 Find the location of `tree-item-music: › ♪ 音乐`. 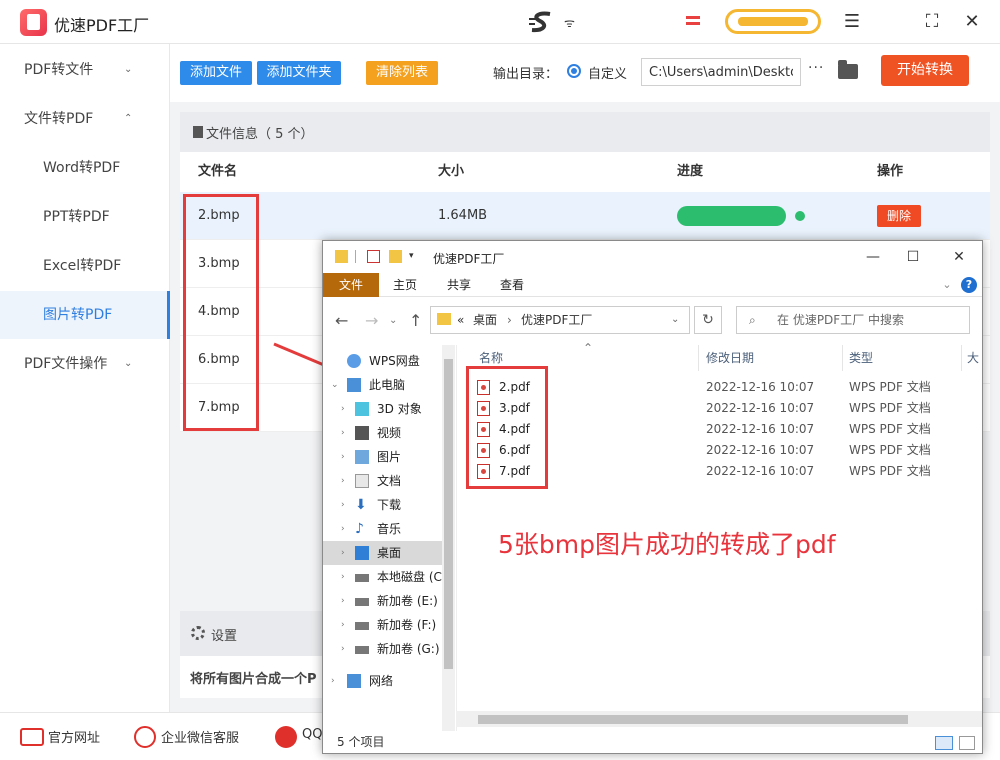

tree-item-music: › ♪ 音乐 is located at coordinates (389, 529).